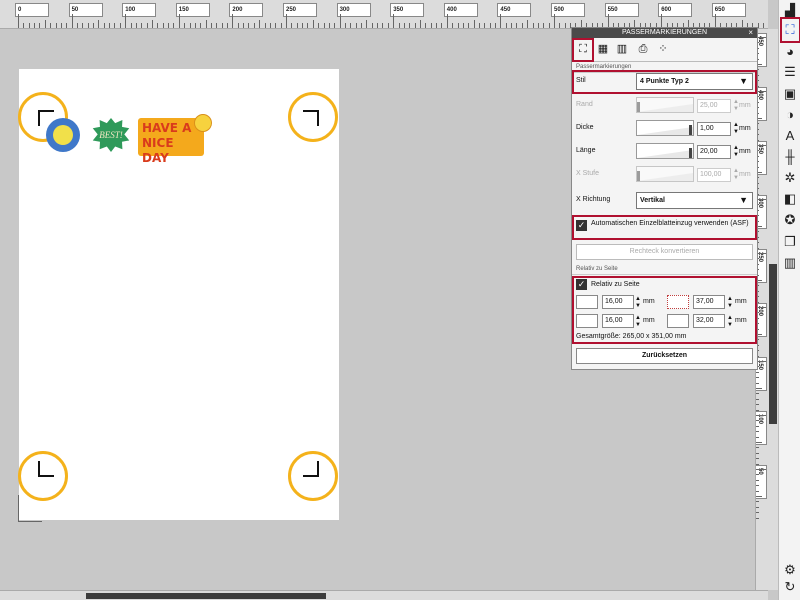  I want to click on barcode-icon: ▥, so click(790, 263).